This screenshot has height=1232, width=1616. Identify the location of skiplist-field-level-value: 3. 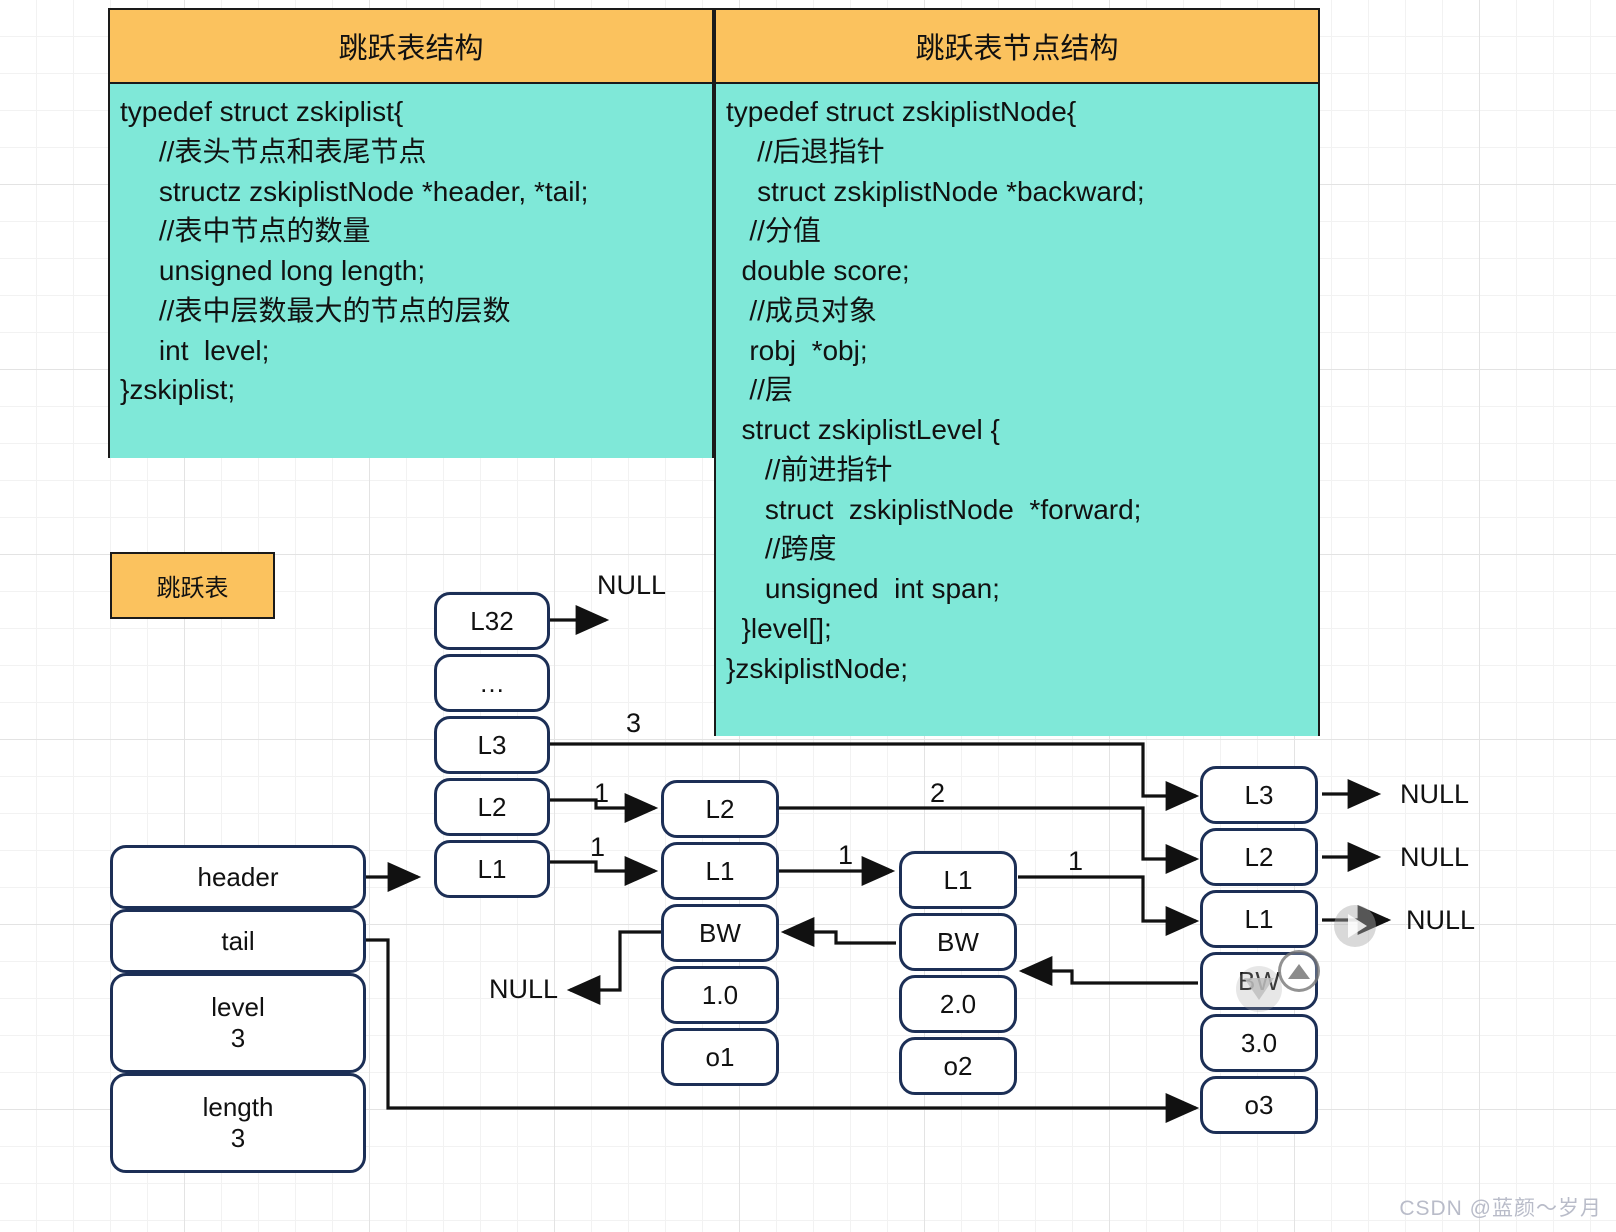
(238, 1038).